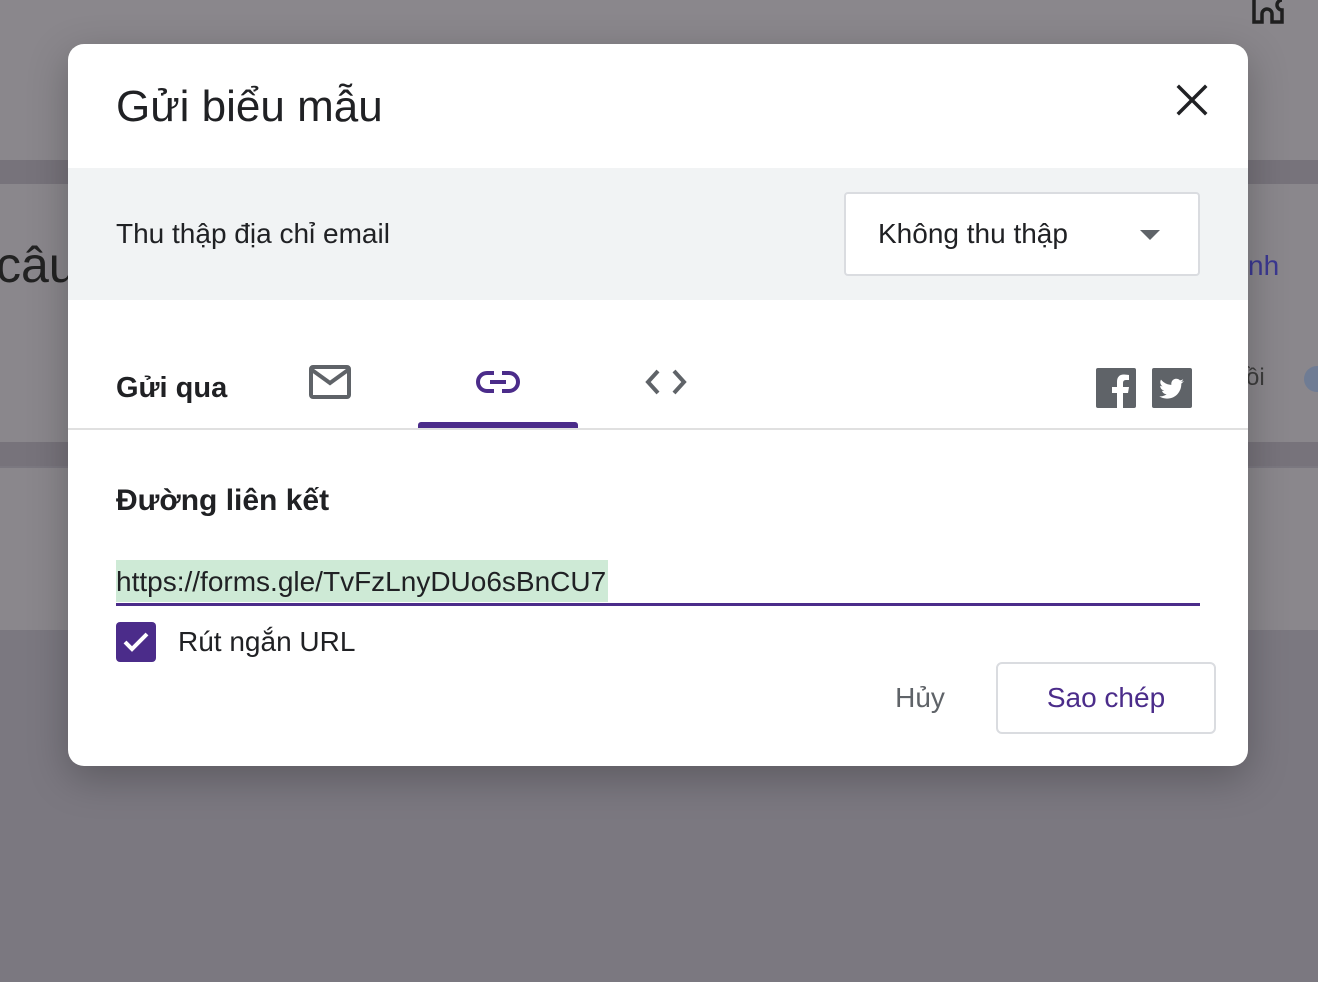 This screenshot has height=982, width=1318. What do you see at coordinates (658, 581) in the screenshot?
I see `link-field: https://forms.gle/TvFzLnyDUo6sBnCU7` at bounding box center [658, 581].